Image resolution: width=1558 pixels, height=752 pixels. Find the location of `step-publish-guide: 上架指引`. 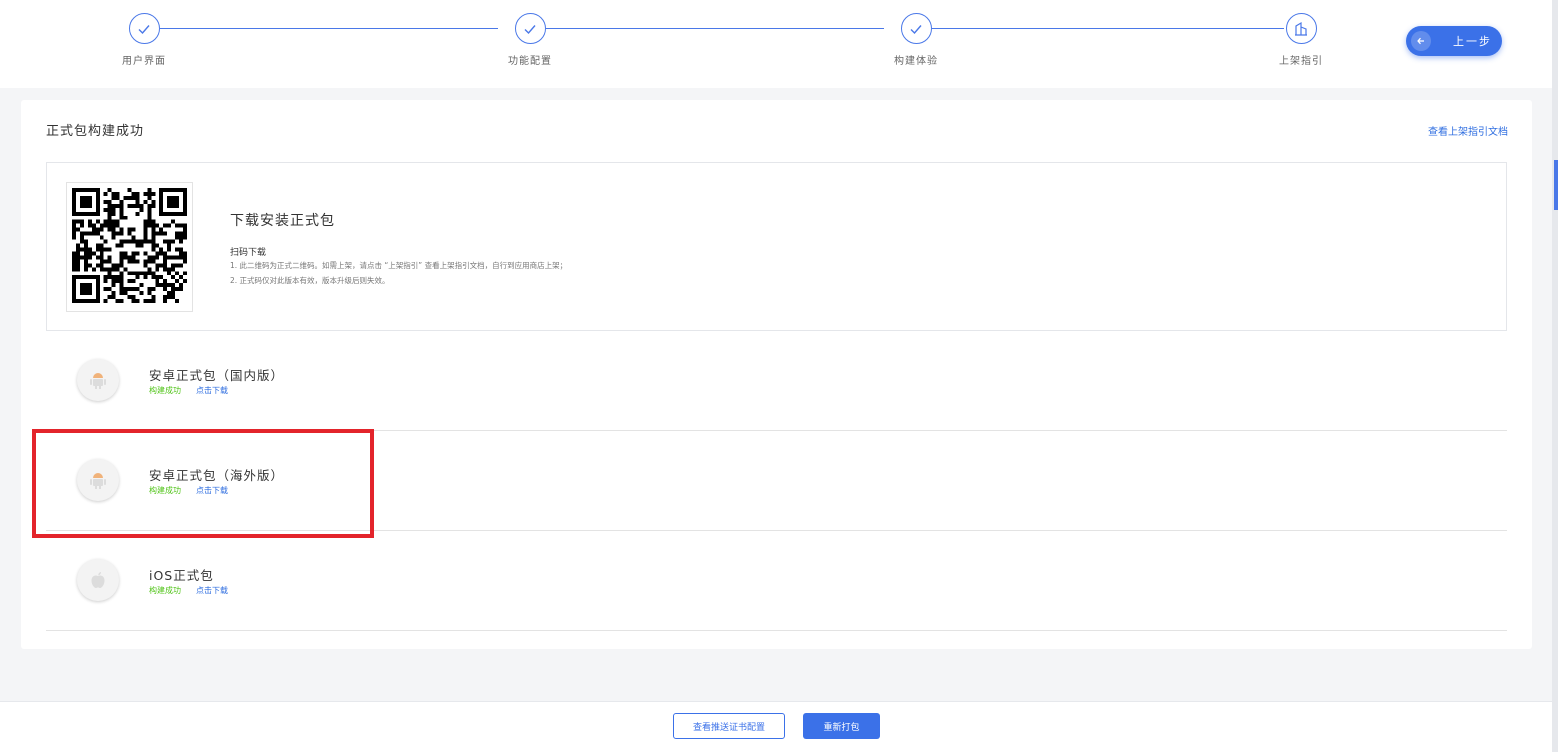

step-publish-guide: 上架指引 is located at coordinates (1301, 40).